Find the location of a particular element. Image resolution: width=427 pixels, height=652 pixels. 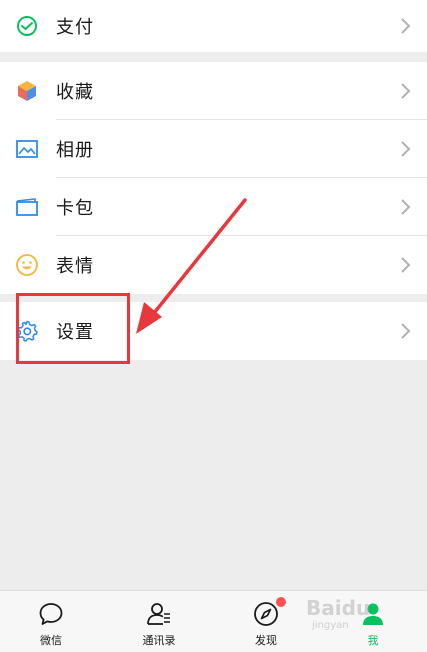

menu-item-label: 相册 is located at coordinates (75, 150).